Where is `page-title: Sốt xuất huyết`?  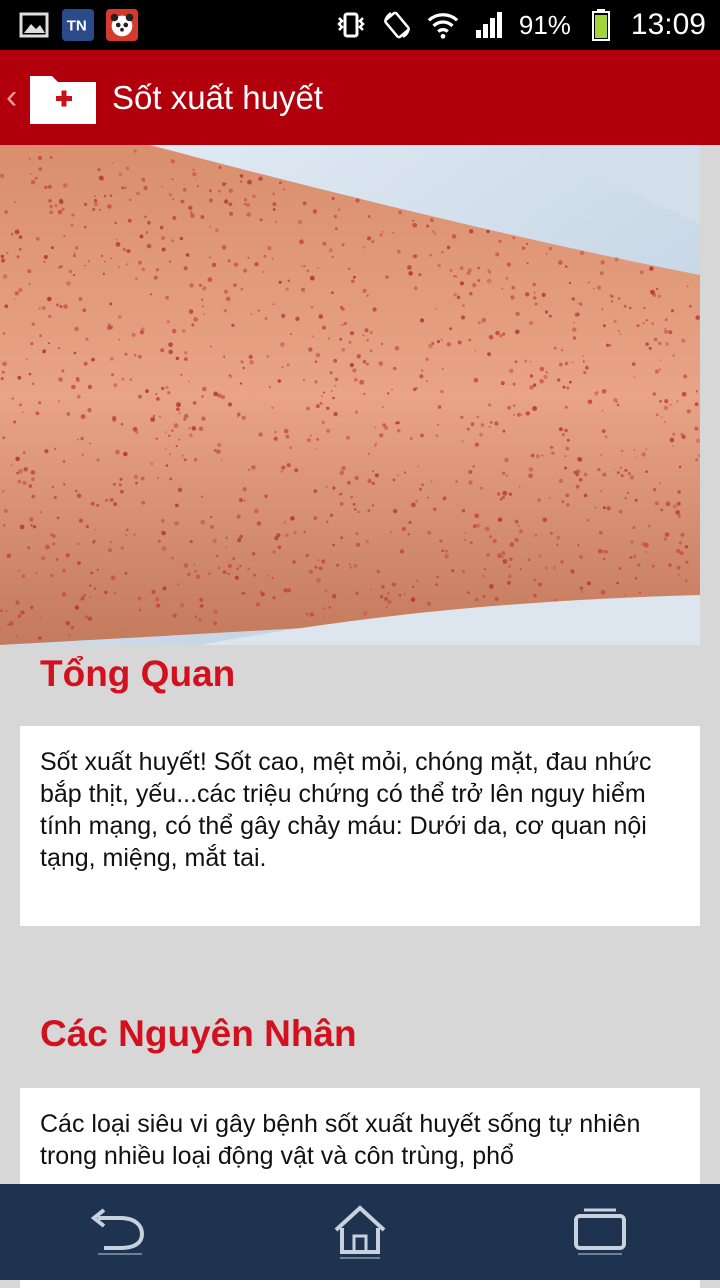
page-title: Sốt xuất huyết is located at coordinates (217, 97).